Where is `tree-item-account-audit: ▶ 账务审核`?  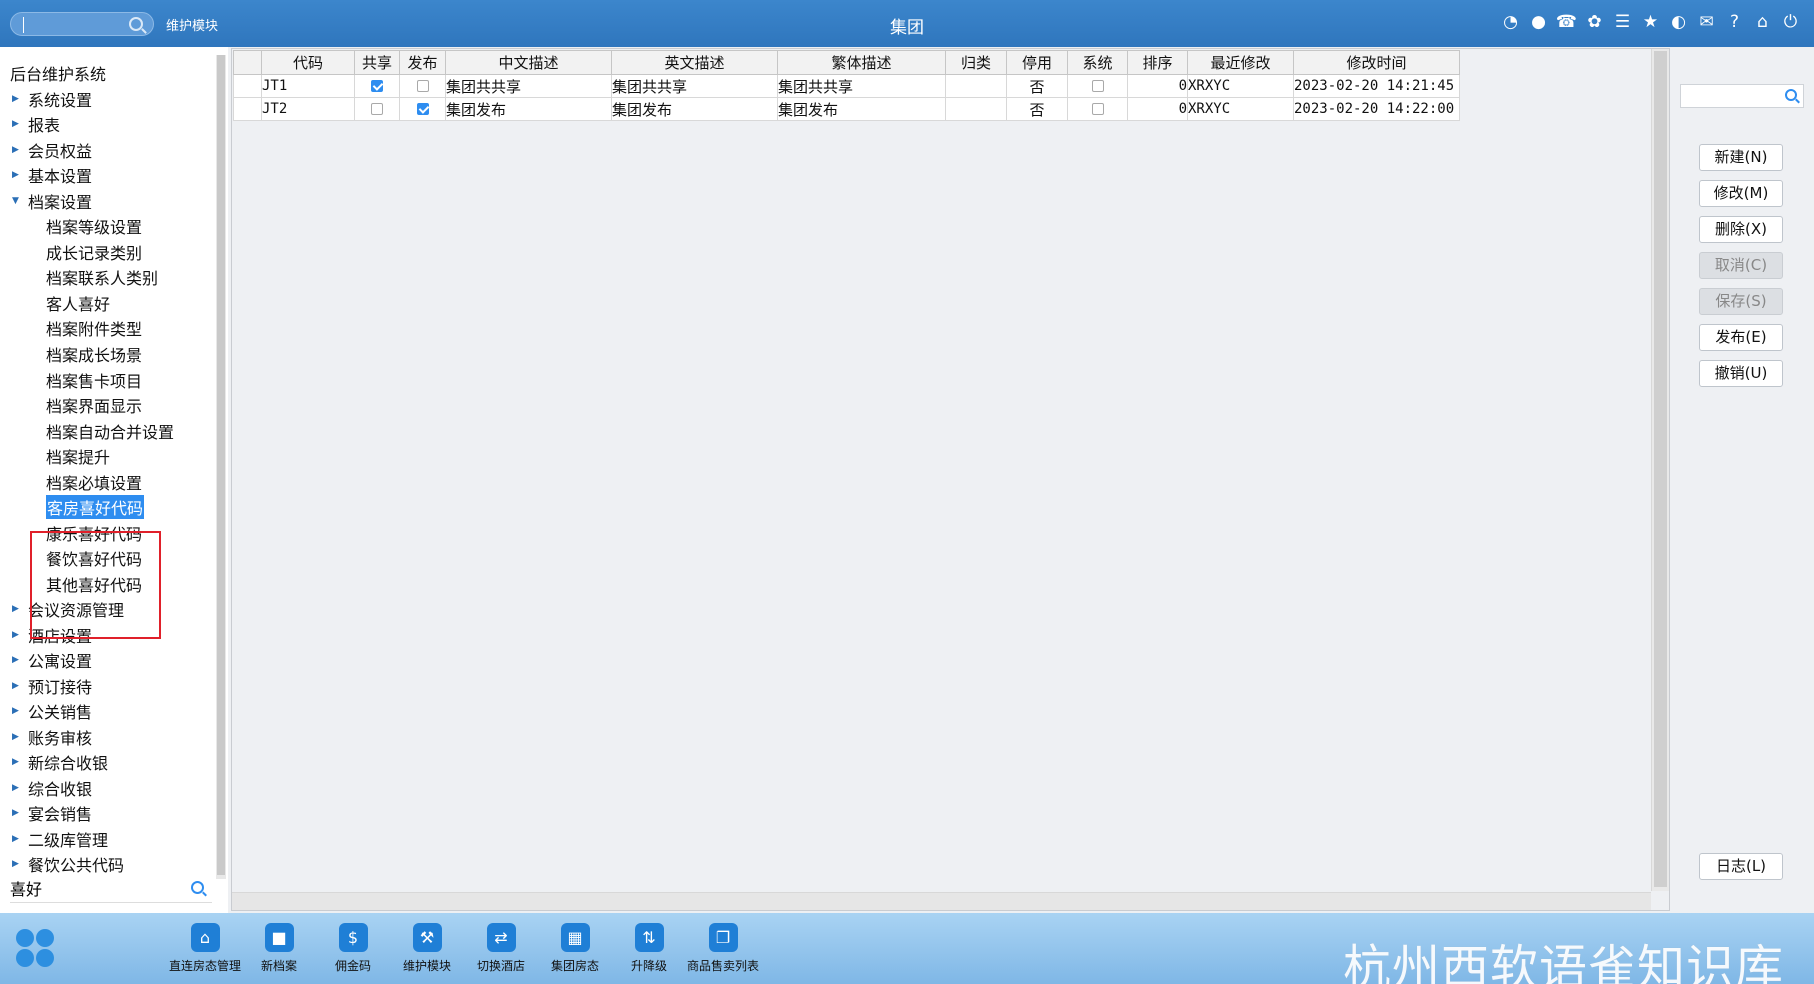 tree-item-account-audit: ▶ 账务审核 is located at coordinates (52, 737).